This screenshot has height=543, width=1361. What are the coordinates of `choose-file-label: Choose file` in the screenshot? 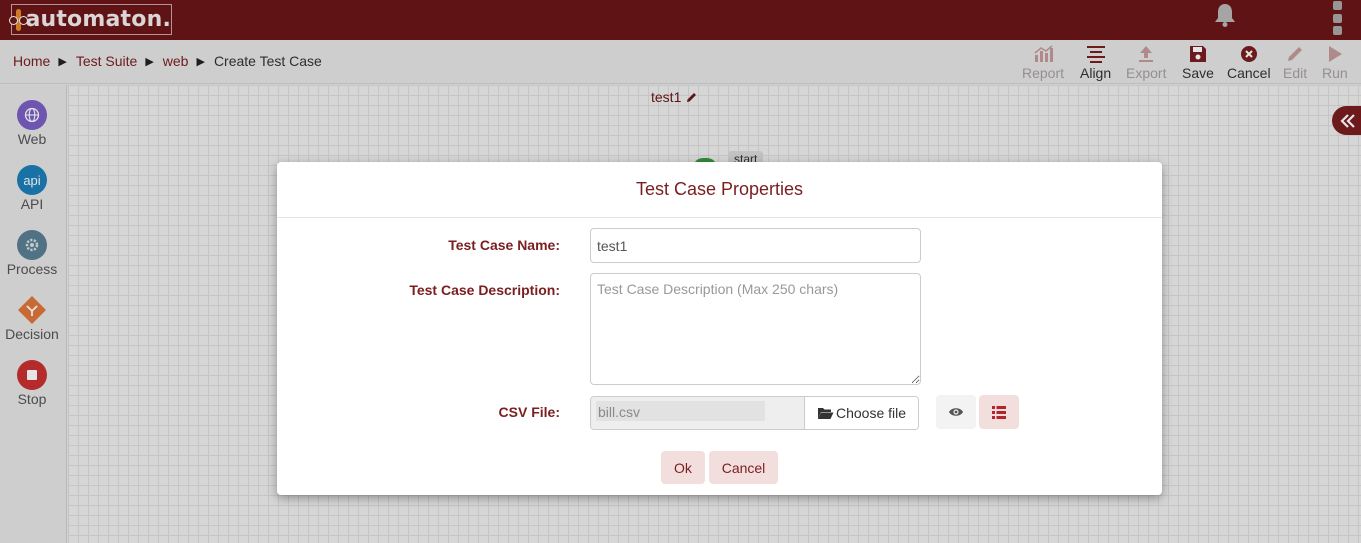 It's located at (871, 413).